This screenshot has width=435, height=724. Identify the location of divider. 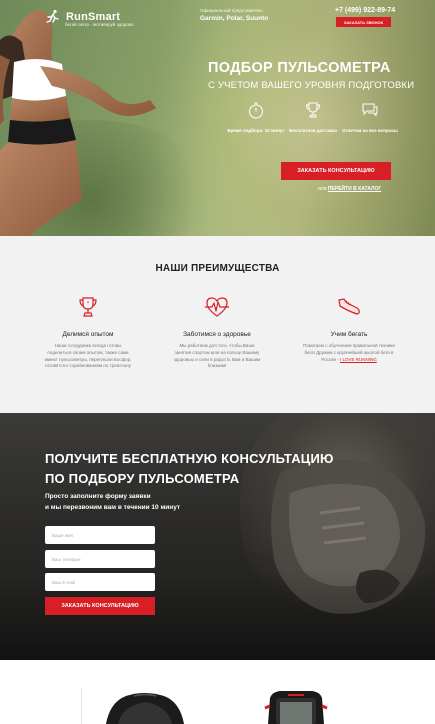
(81, 706).